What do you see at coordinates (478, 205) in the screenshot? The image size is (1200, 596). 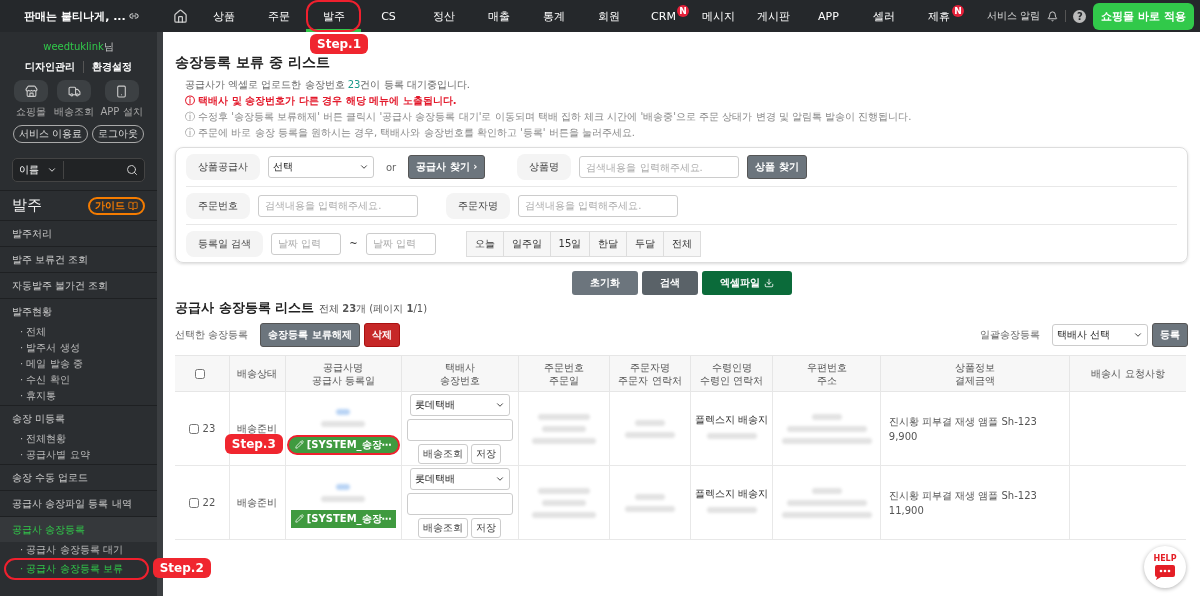 I see `field-label: 주문자명` at bounding box center [478, 205].